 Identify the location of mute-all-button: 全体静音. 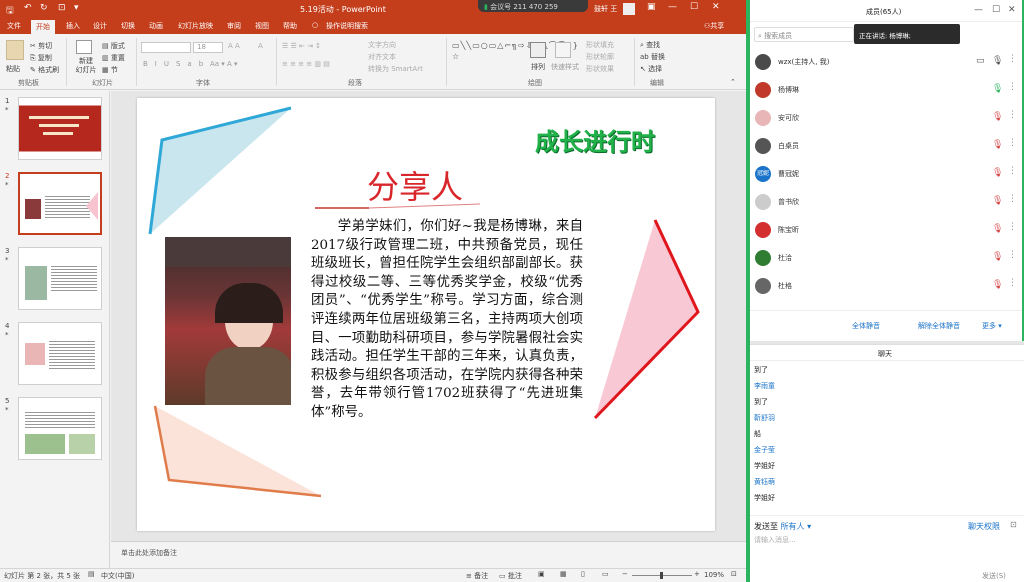
(866, 326).